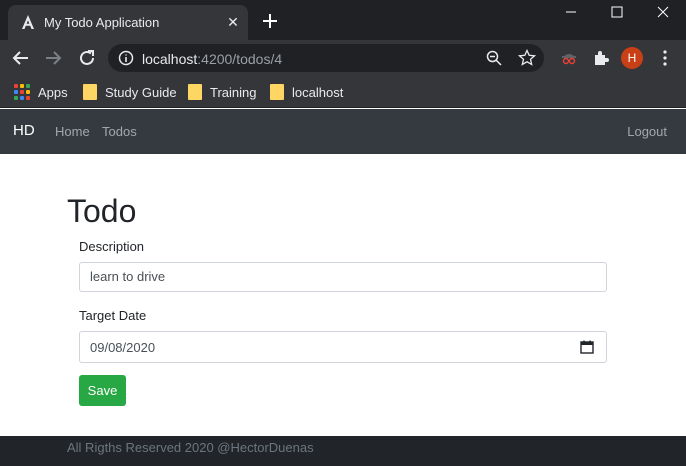 The height and width of the screenshot is (466, 686). What do you see at coordinates (119, 131) in the screenshot?
I see `nav-todos-link: Todos` at bounding box center [119, 131].